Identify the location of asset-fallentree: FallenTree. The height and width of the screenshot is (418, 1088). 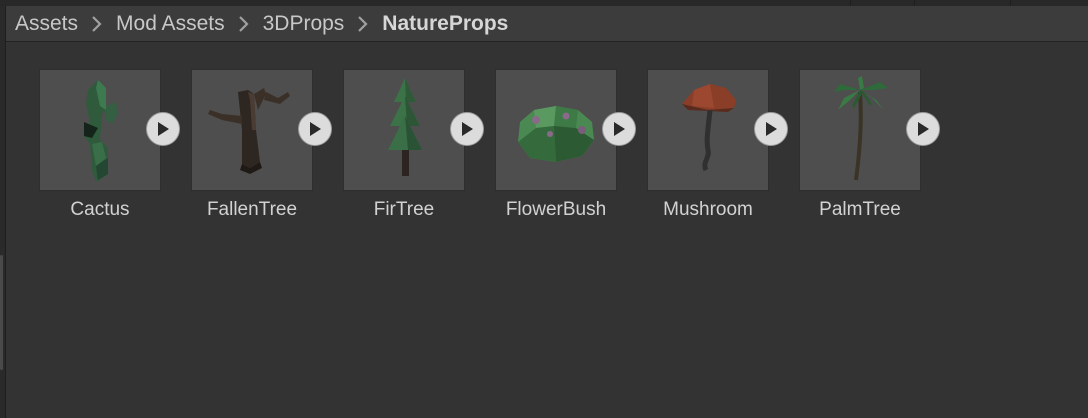
(261, 149).